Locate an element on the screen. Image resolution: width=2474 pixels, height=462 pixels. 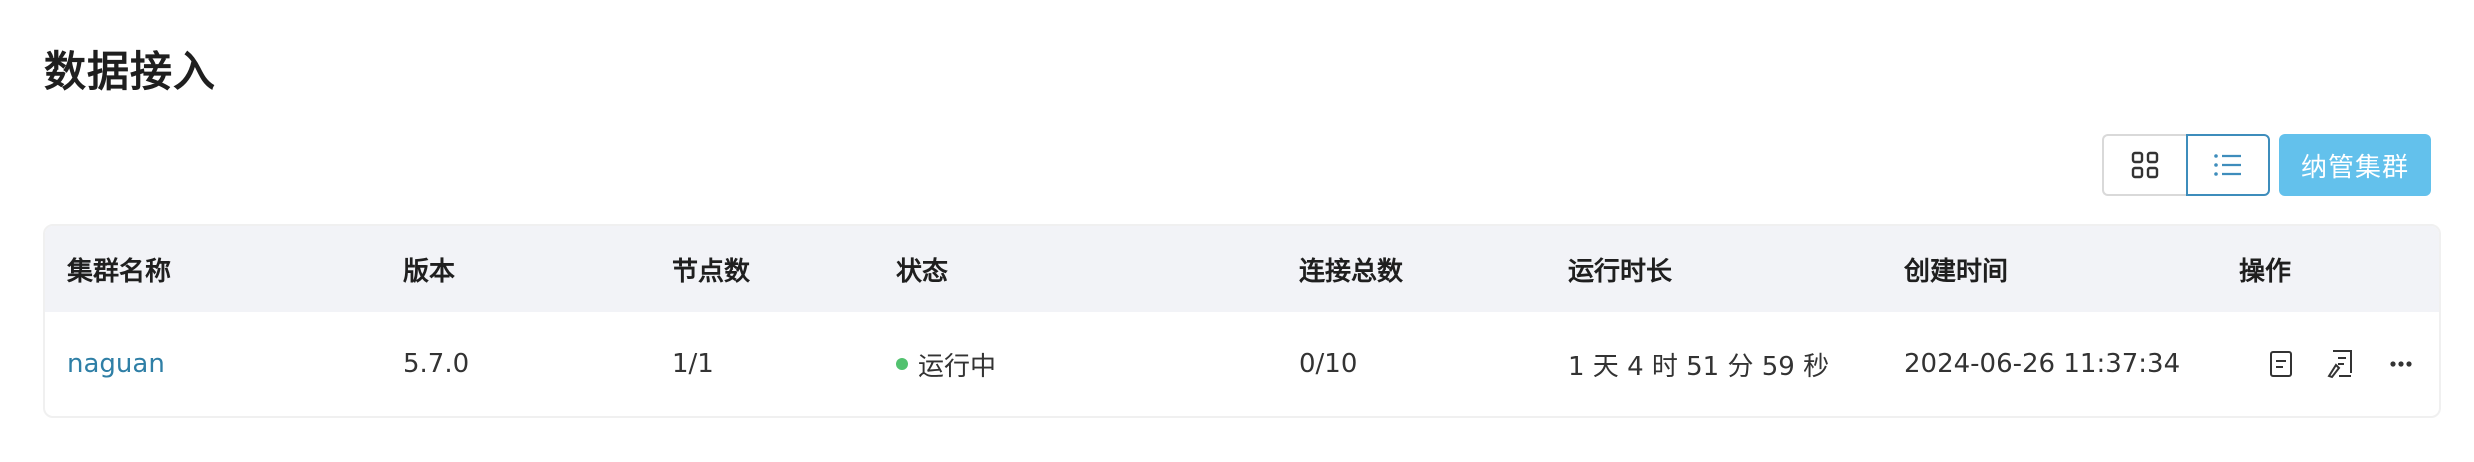
cluster-version: 5.7.0 is located at coordinates (436, 364).